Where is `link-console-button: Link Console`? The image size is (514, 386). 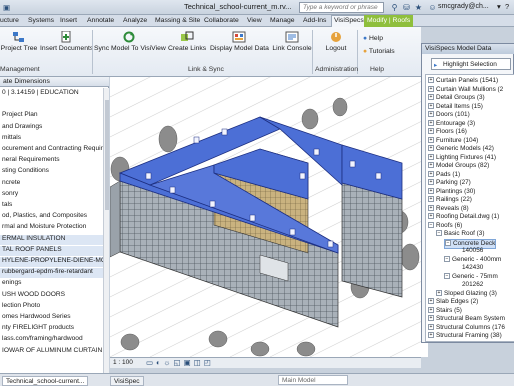
link-console-button: Link Console is located at coordinates (292, 41).